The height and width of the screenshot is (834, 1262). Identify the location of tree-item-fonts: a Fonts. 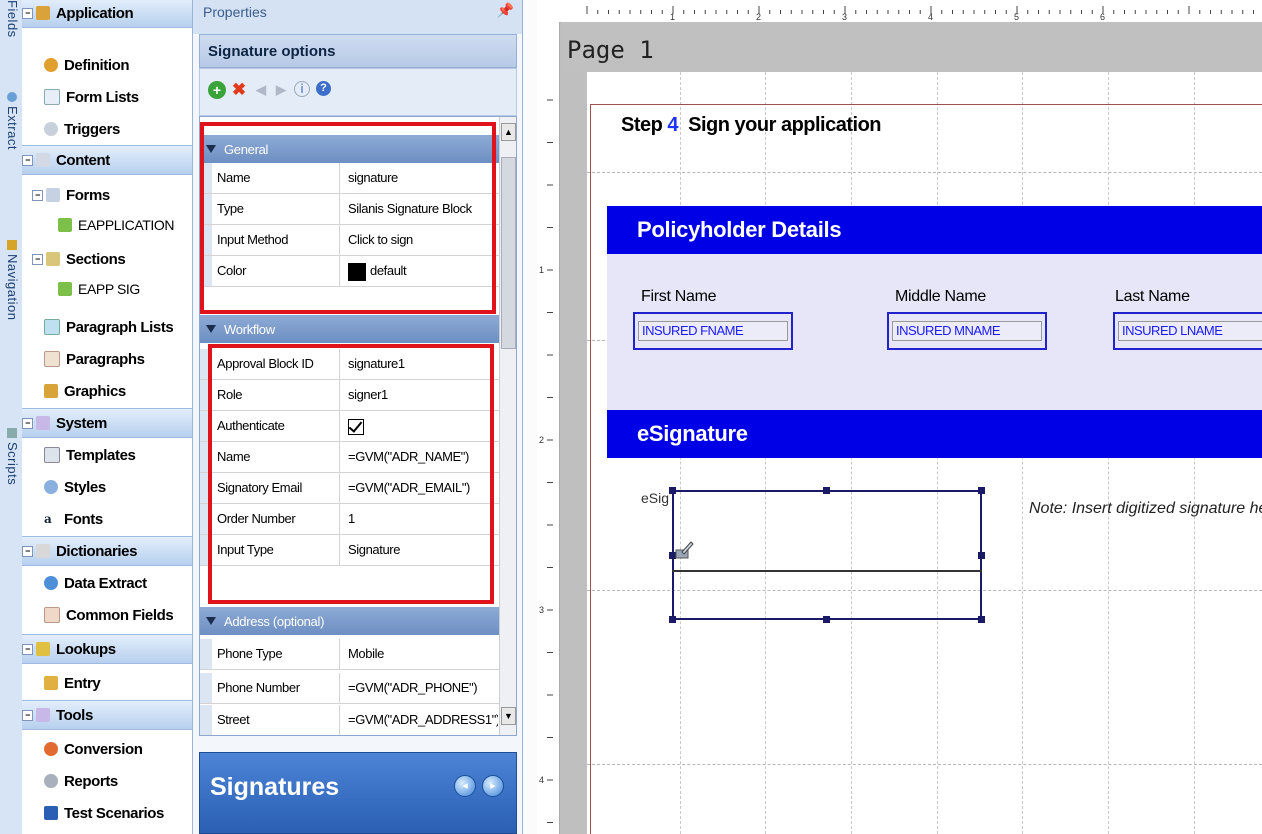
(118, 519).